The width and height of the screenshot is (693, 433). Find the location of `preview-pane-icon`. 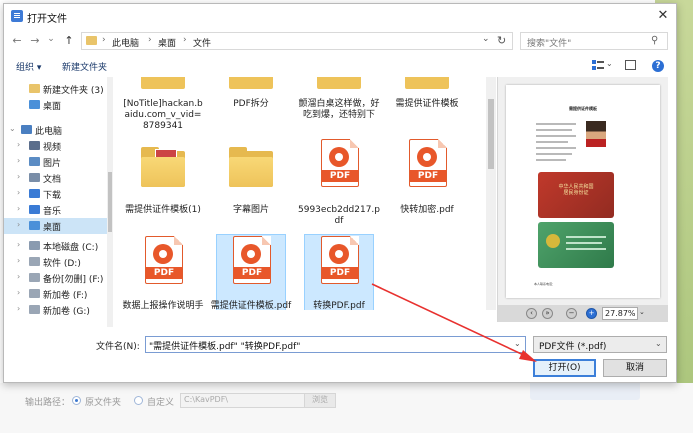

preview-pane-icon is located at coordinates (630, 65).